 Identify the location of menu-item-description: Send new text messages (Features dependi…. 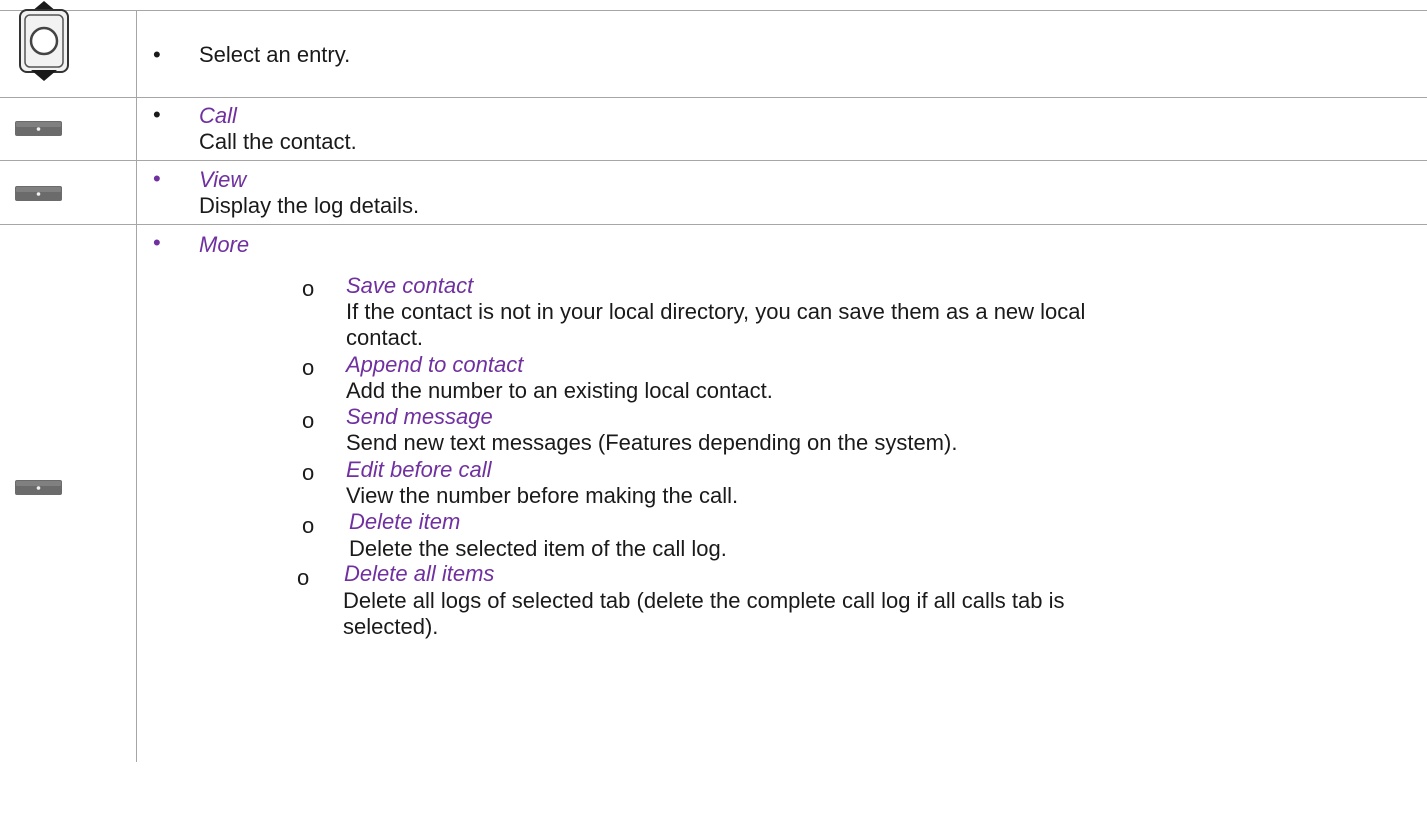
(652, 442).